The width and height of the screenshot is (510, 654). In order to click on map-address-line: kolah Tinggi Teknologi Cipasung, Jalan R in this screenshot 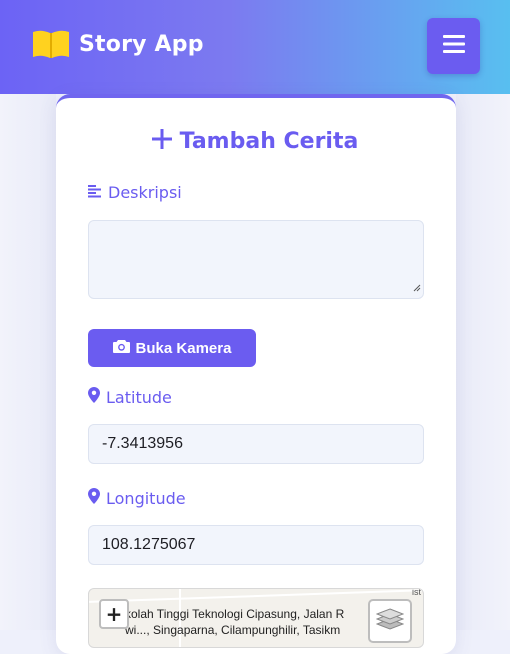, I will do `click(235, 614)`.